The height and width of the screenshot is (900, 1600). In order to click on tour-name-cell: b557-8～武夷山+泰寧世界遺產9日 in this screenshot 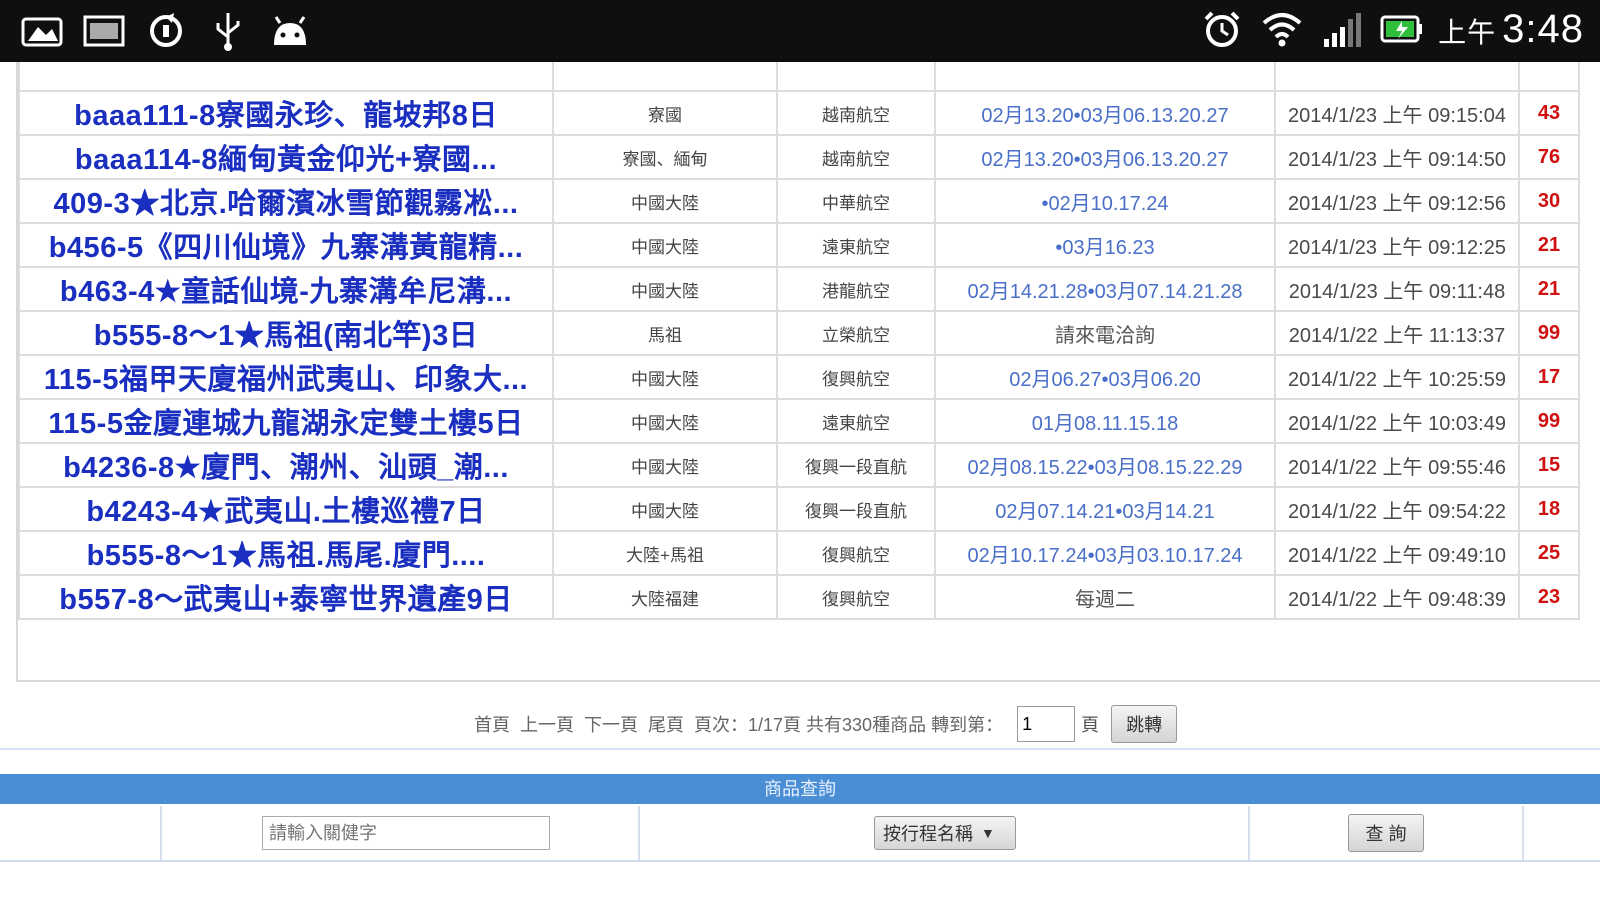, I will do `click(286, 597)`.